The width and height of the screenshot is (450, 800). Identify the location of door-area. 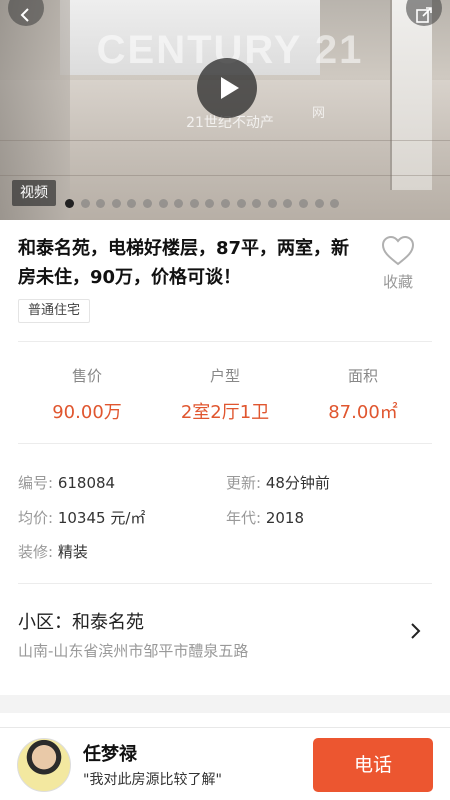
(411, 95).